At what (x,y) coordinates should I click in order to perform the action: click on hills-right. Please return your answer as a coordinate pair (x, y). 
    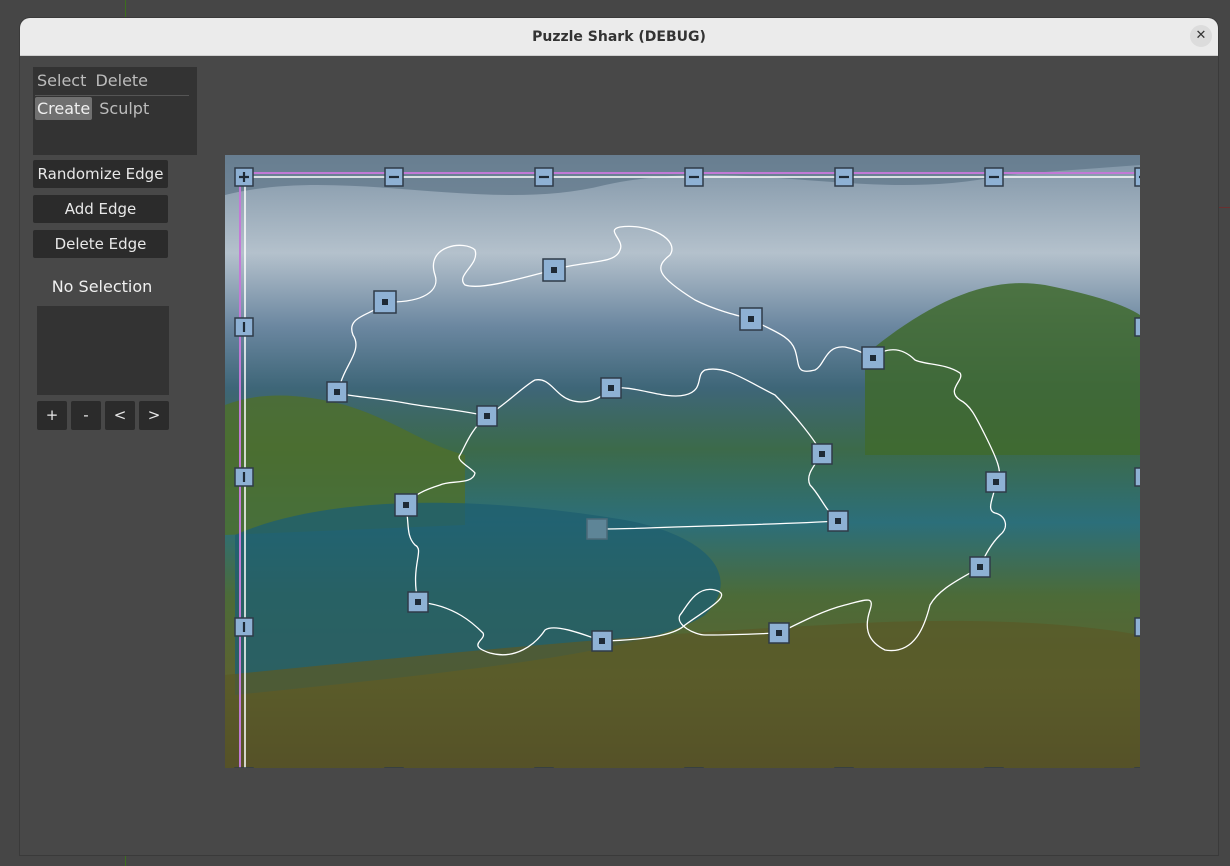
    Looking at the image, I should click on (1002, 369).